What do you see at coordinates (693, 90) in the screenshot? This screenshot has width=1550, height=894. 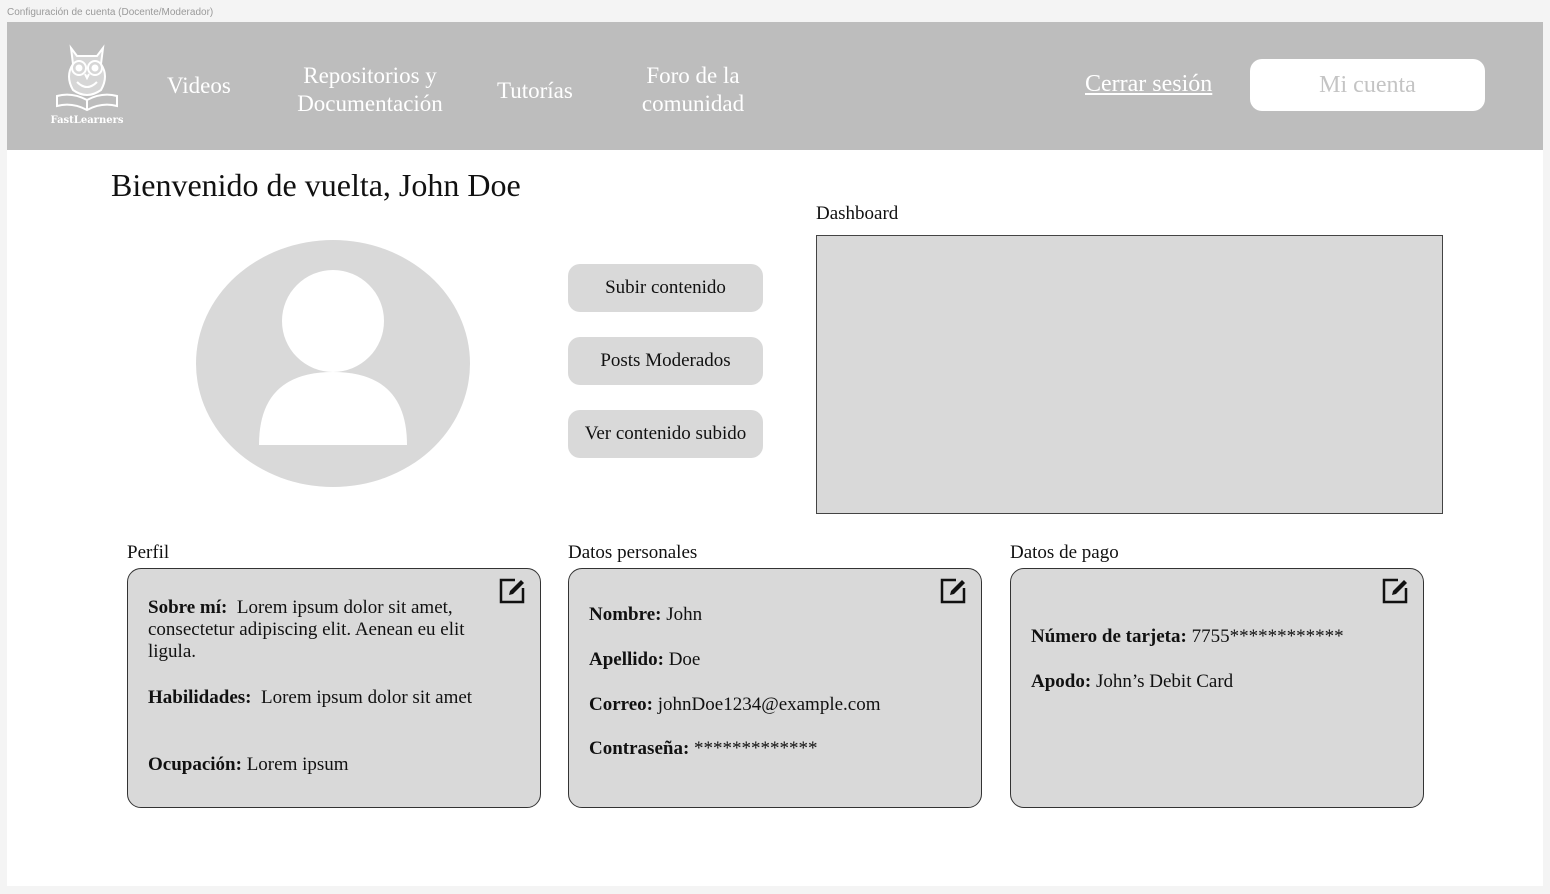 I see `nav-community-forum: Foro de la comunidad` at bounding box center [693, 90].